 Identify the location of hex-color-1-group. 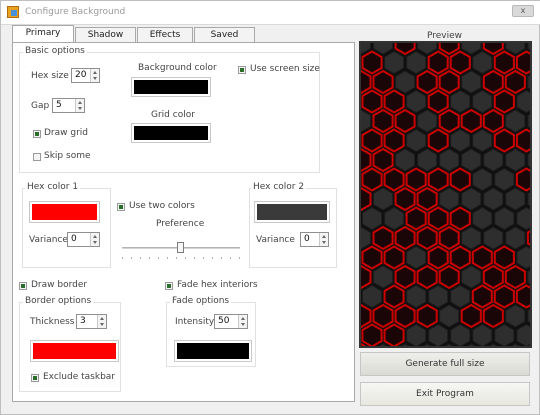
(66, 228).